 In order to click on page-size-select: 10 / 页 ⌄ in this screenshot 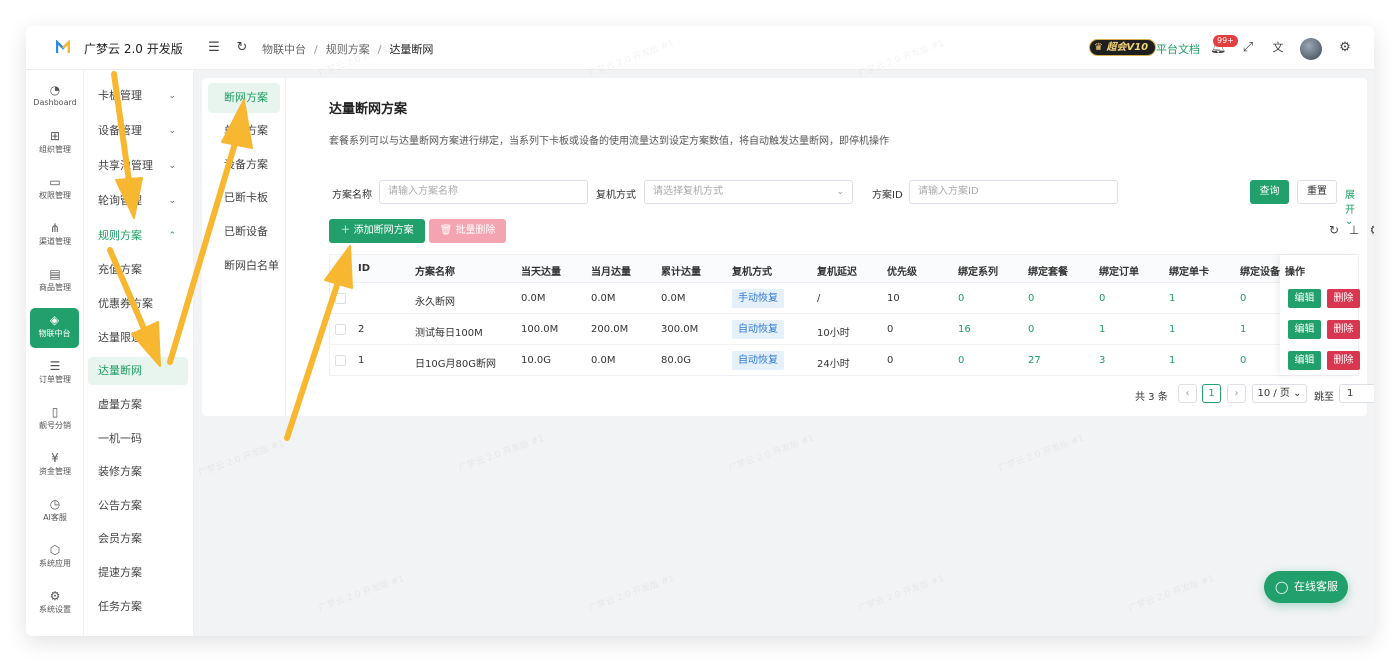, I will do `click(1279, 393)`.